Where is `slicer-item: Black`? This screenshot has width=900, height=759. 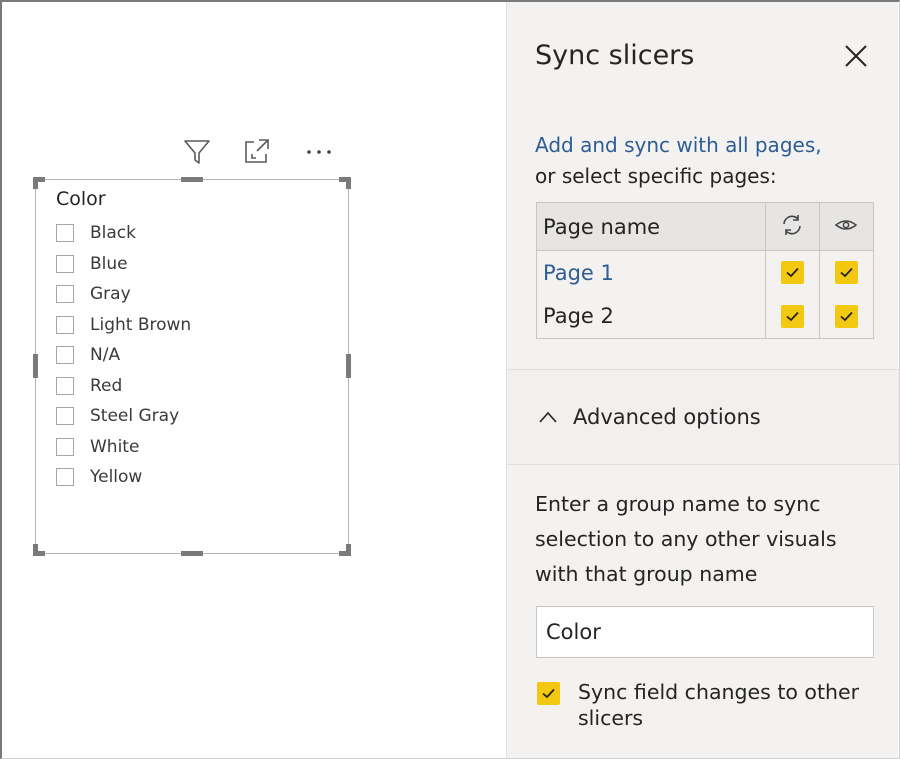 slicer-item: Black is located at coordinates (123, 233).